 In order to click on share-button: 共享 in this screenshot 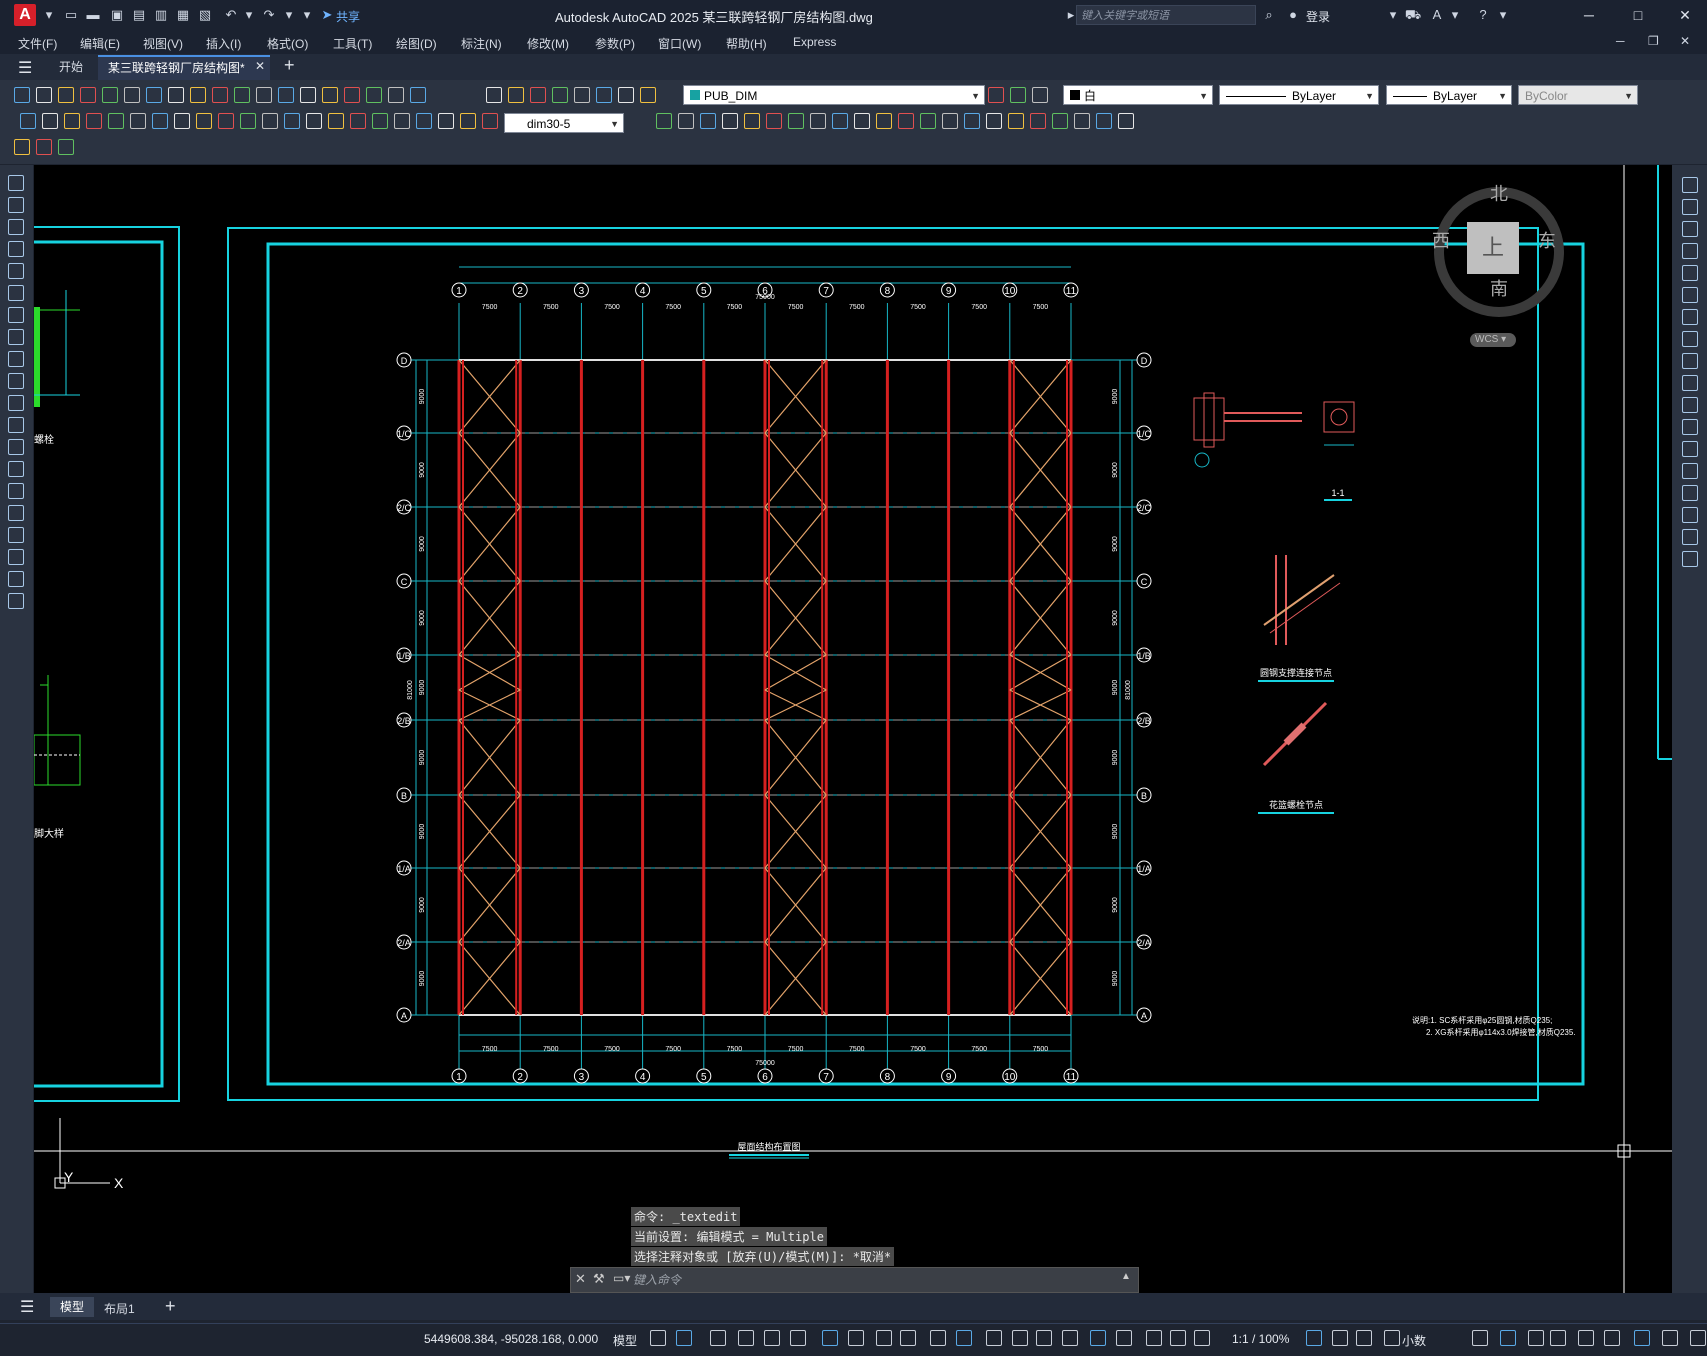, I will do `click(348, 16)`.